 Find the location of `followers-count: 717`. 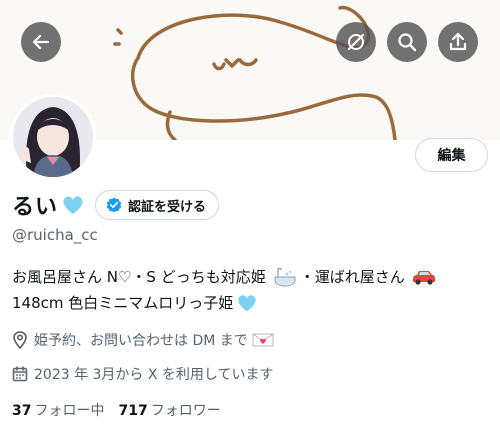

followers-count: 717 is located at coordinates (133, 411).